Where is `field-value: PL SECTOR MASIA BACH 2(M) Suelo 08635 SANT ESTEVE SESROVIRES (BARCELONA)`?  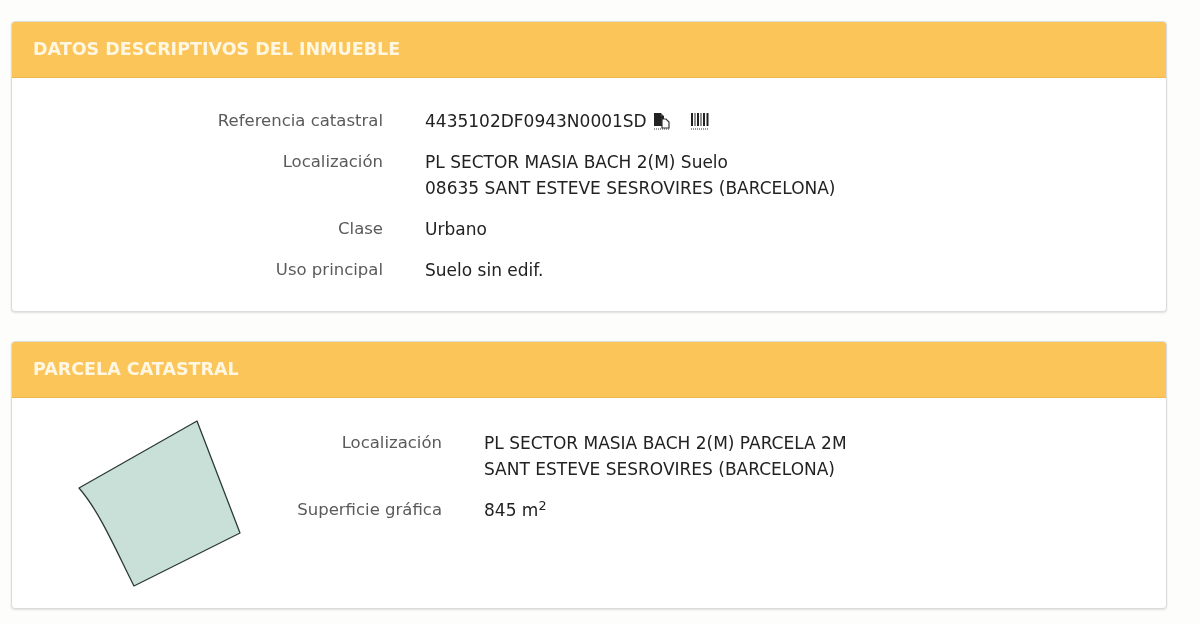
field-value: PL SECTOR MASIA BACH 2(M) Suelo 08635 SANT ESTEVE SESROVIRES (BARCELONA) is located at coordinates (630, 175).